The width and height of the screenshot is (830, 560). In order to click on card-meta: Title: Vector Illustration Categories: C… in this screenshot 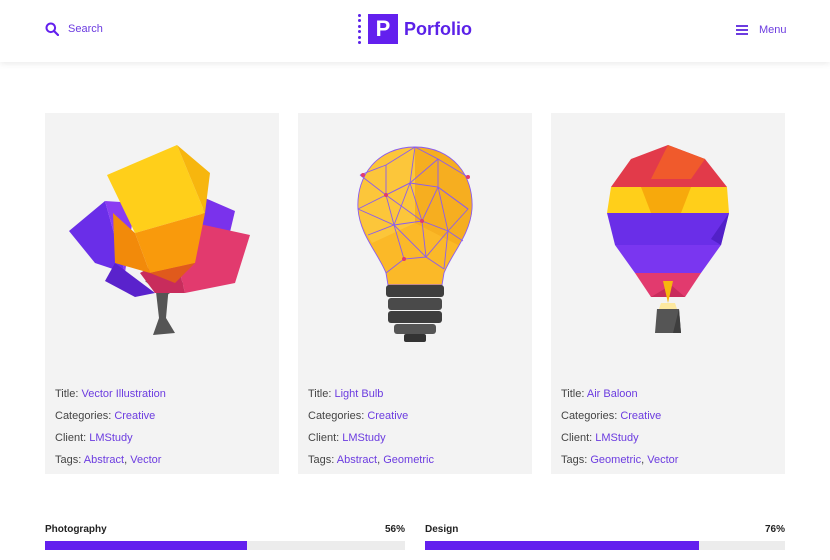, I will do `click(110, 427)`.